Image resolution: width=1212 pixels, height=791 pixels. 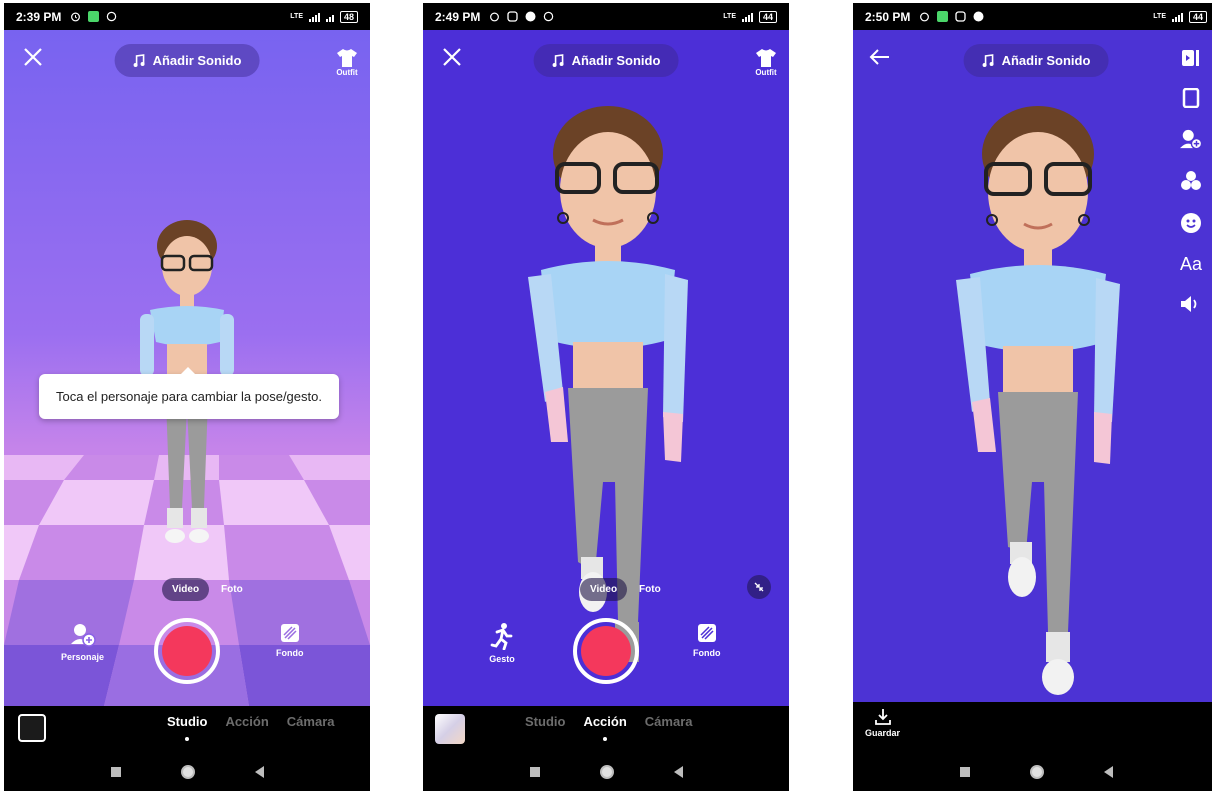 I want to click on character-button: Personaje, so click(x=82, y=642).